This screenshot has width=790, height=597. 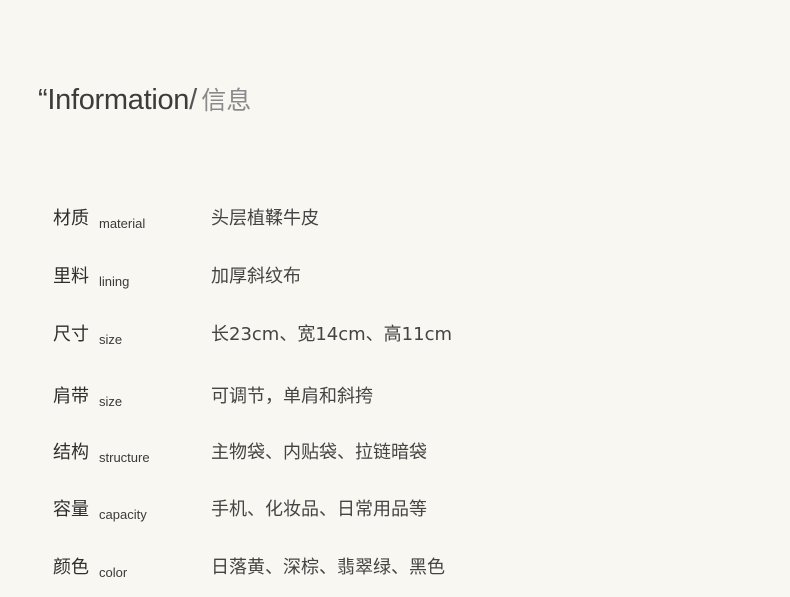 I want to click on spec-row-material: 材质 material 头层植鞣牛皮, so click(x=395, y=221).